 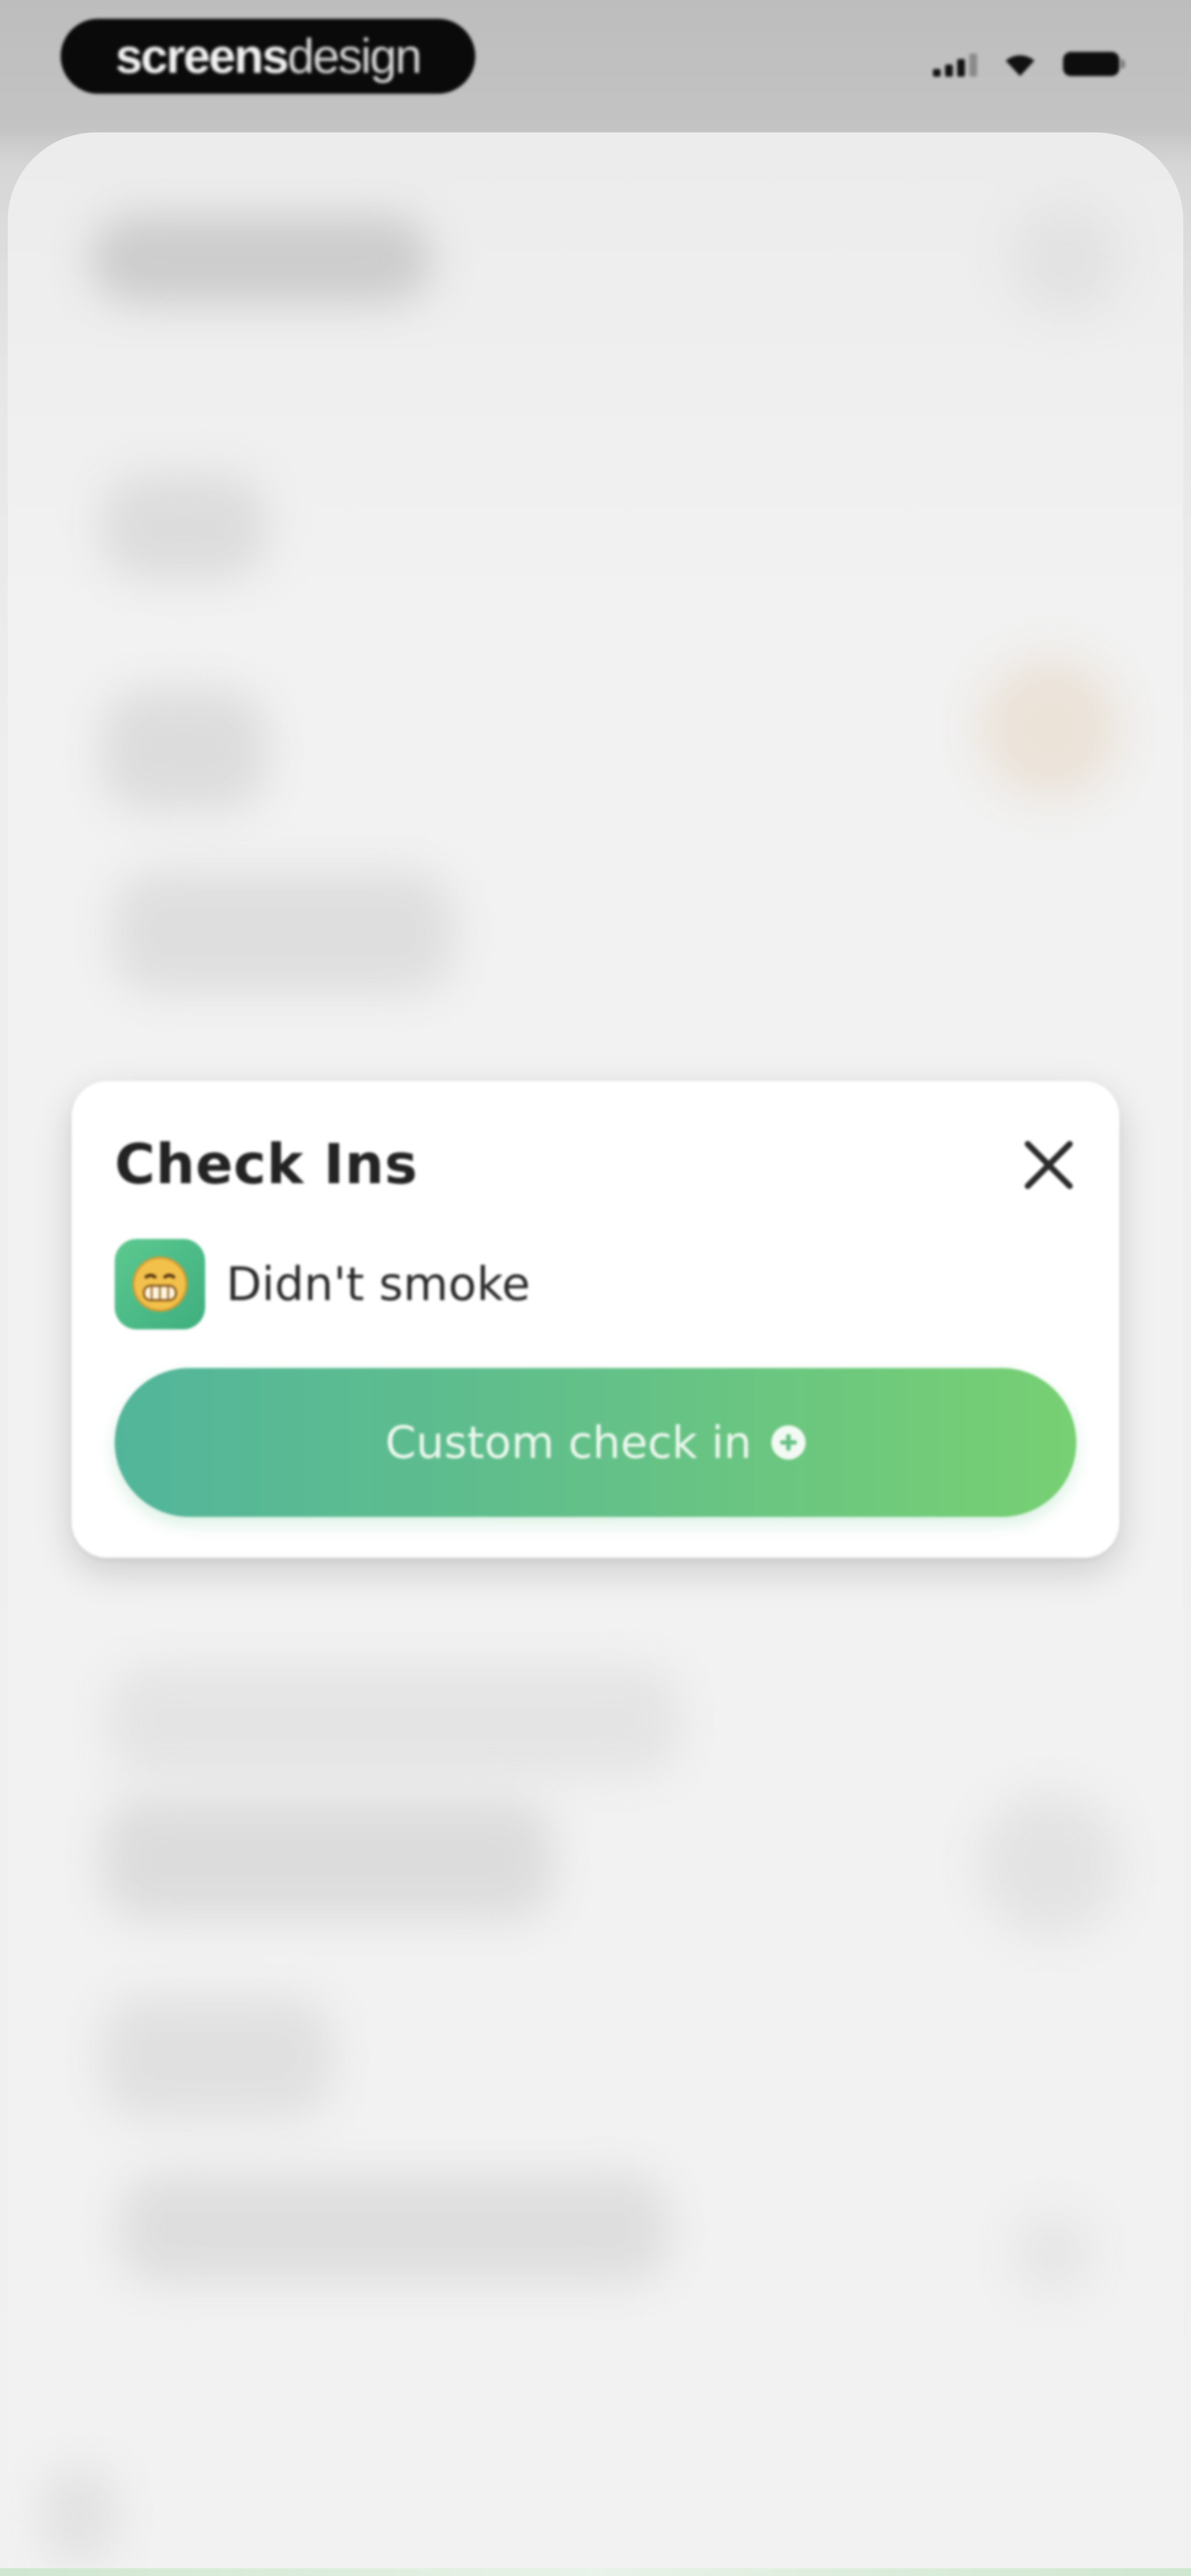 I want to click on close-icon, so click(x=1048, y=1165).